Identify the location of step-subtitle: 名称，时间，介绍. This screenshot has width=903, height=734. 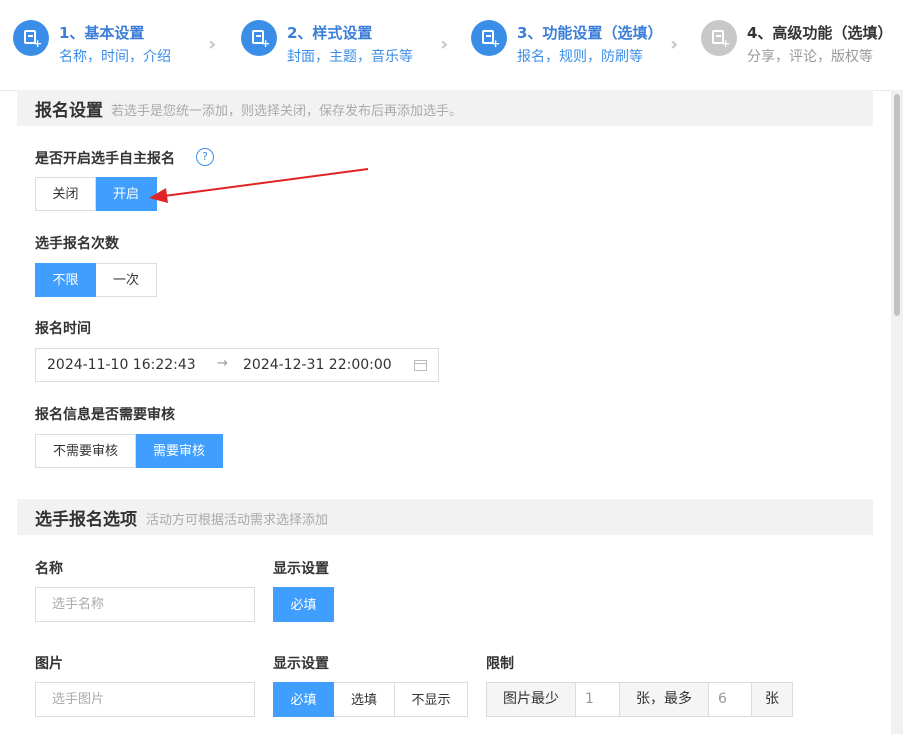
(115, 57).